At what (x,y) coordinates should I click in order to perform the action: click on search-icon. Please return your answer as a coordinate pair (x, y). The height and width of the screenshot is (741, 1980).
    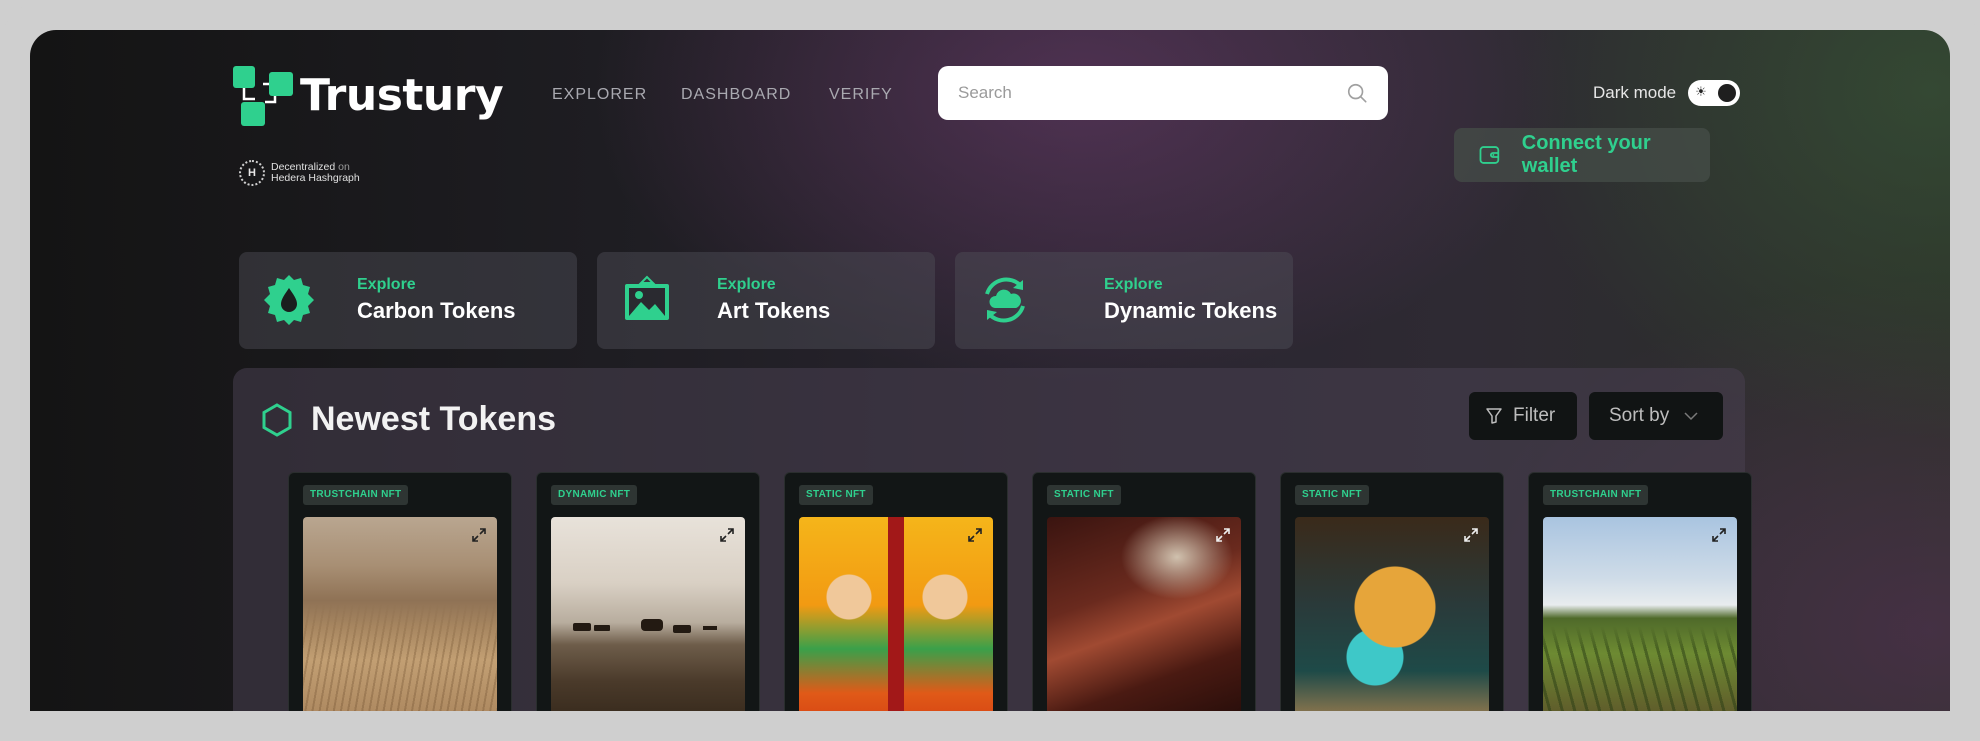
    Looking at the image, I should click on (1357, 93).